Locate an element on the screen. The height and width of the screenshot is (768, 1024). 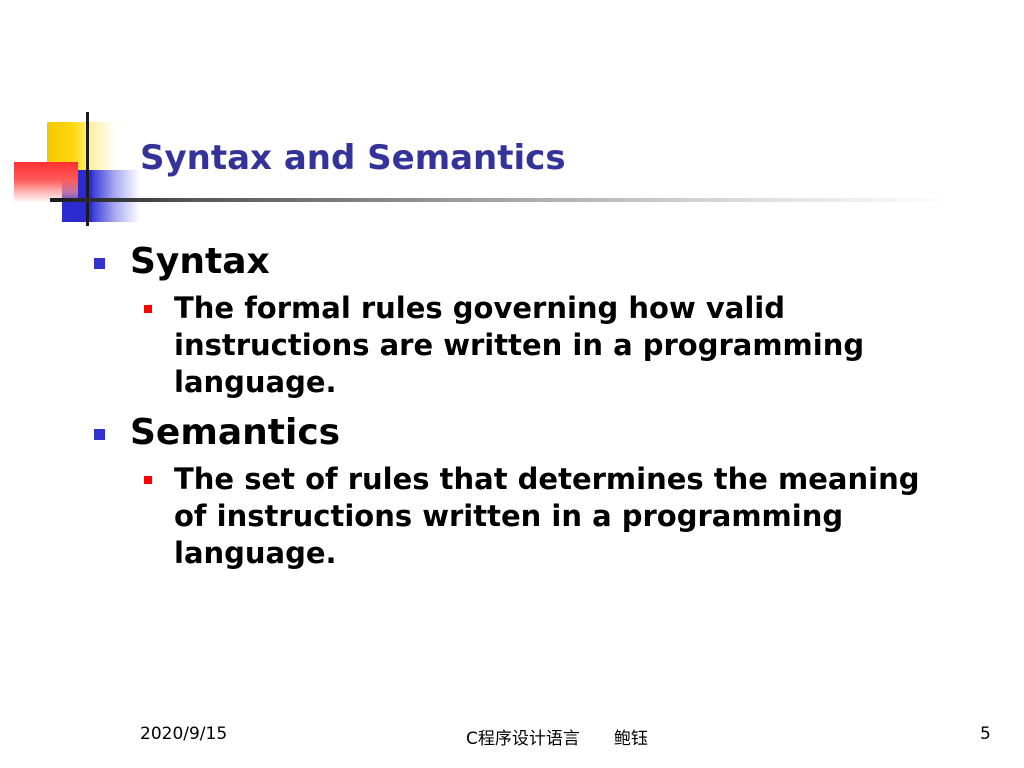
footer-date: 2020/9/15 is located at coordinates (184, 734).